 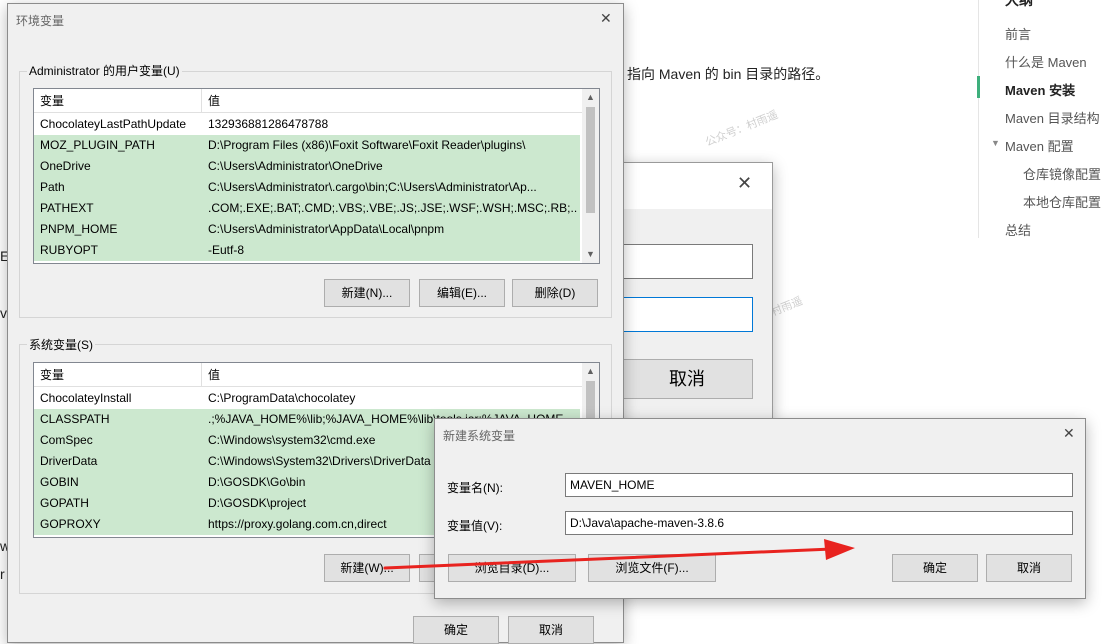 I want to click on variable-name-input: MAVEN_HOME, so click(x=819, y=485).